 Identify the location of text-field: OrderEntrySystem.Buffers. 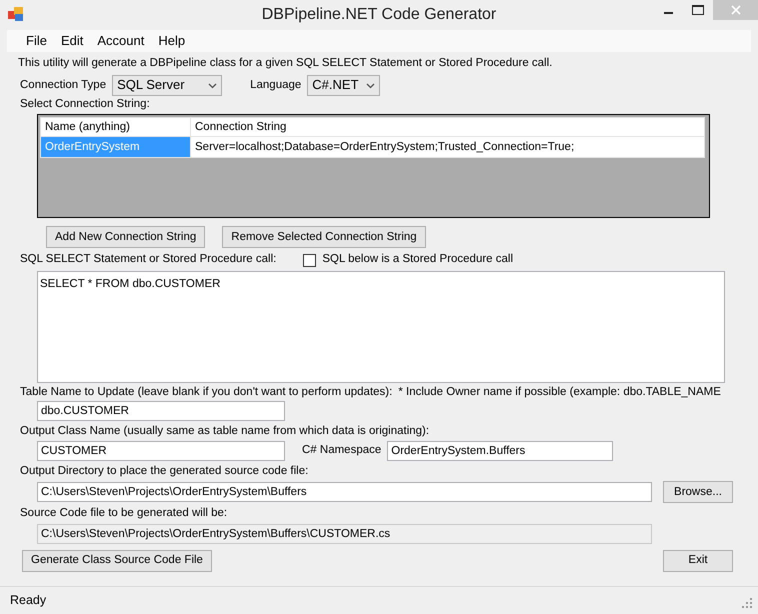
(500, 451).